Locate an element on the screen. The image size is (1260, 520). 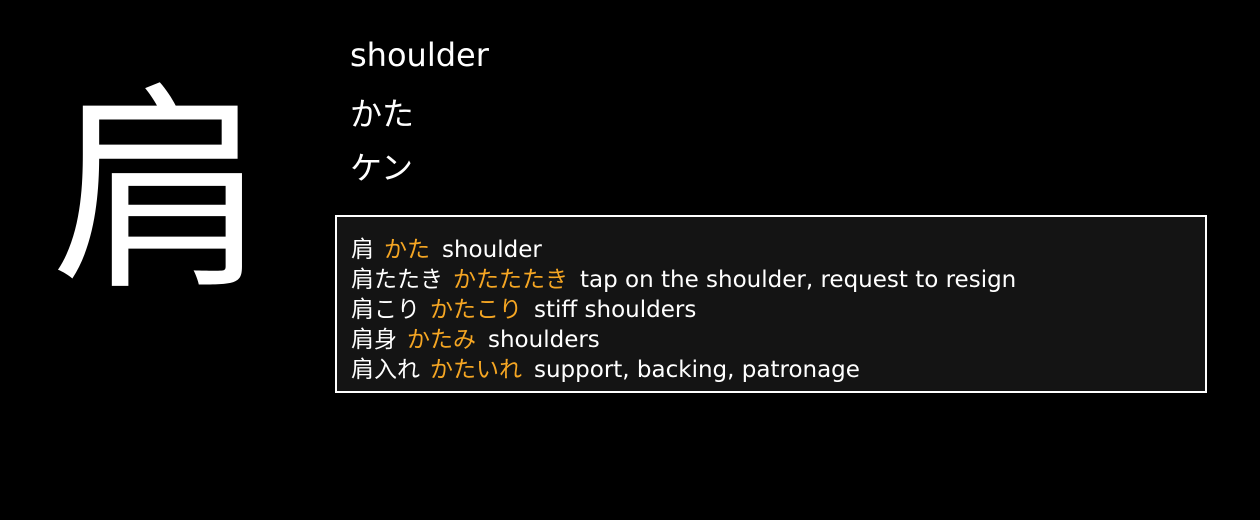
example-row: 肩入れ かたいれ support, backing, patronage is located at coordinates (778, 370).